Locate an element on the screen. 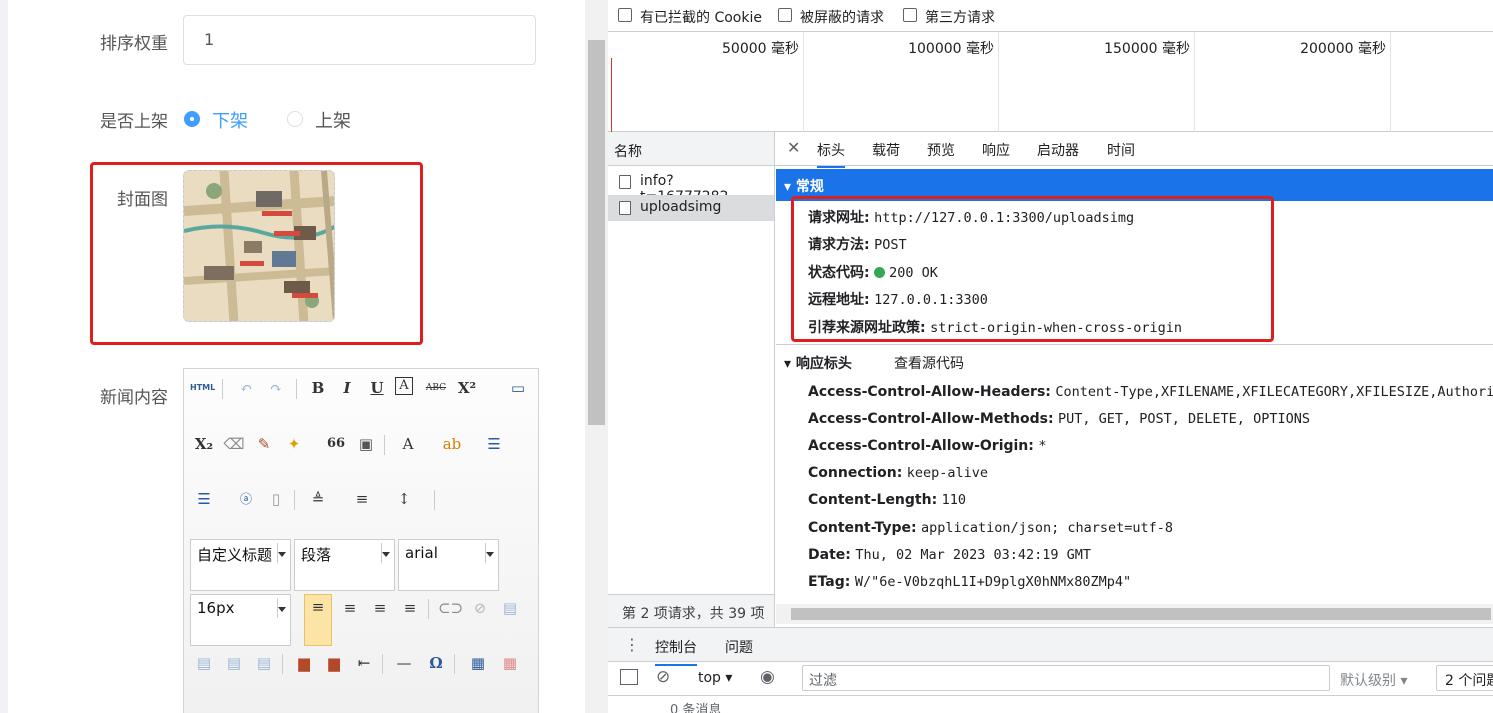 This screenshot has height=713, width=1493. undo-icon: ↶ is located at coordinates (246, 388).